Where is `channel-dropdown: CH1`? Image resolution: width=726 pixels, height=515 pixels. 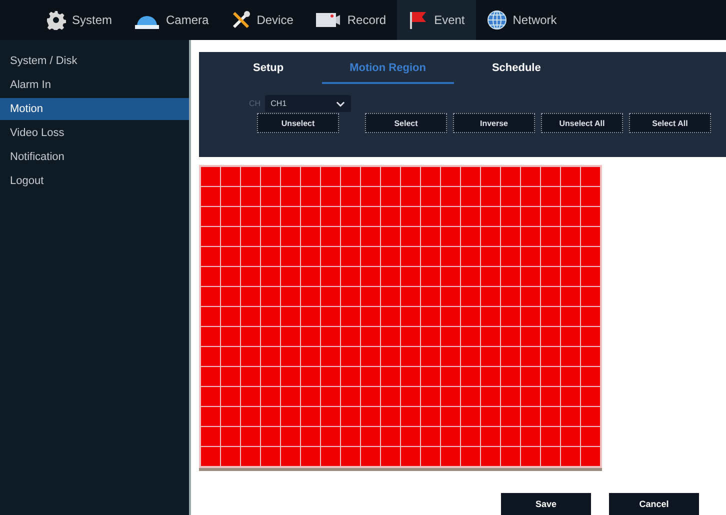
channel-dropdown: CH1 is located at coordinates (307, 103).